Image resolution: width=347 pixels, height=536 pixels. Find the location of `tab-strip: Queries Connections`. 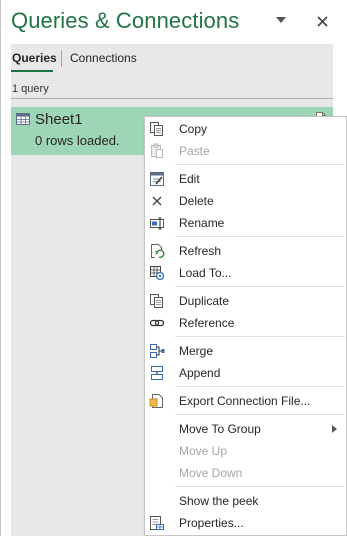

tab-strip: Queries Connections is located at coordinates (172, 58).